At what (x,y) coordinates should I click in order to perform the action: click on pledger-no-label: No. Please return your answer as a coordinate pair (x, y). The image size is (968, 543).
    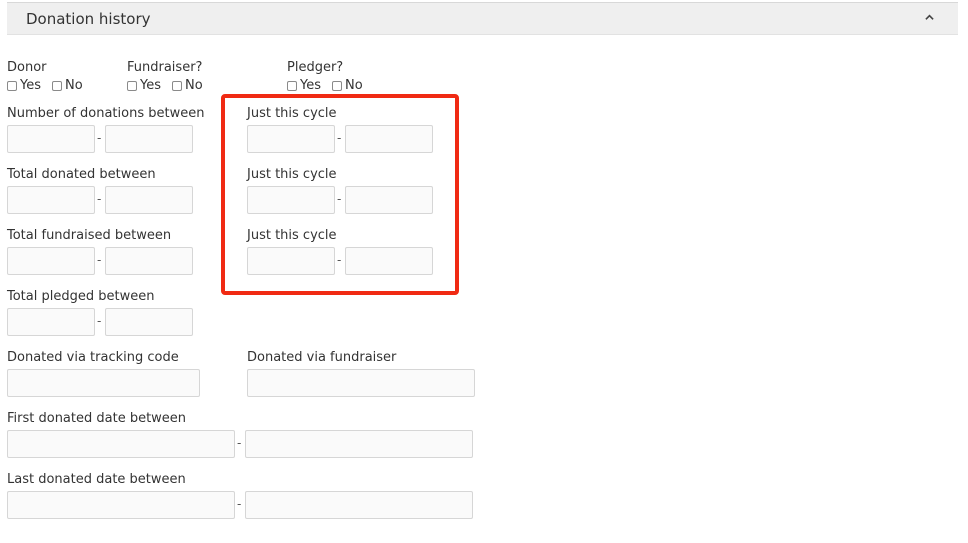
    Looking at the image, I should click on (354, 85).